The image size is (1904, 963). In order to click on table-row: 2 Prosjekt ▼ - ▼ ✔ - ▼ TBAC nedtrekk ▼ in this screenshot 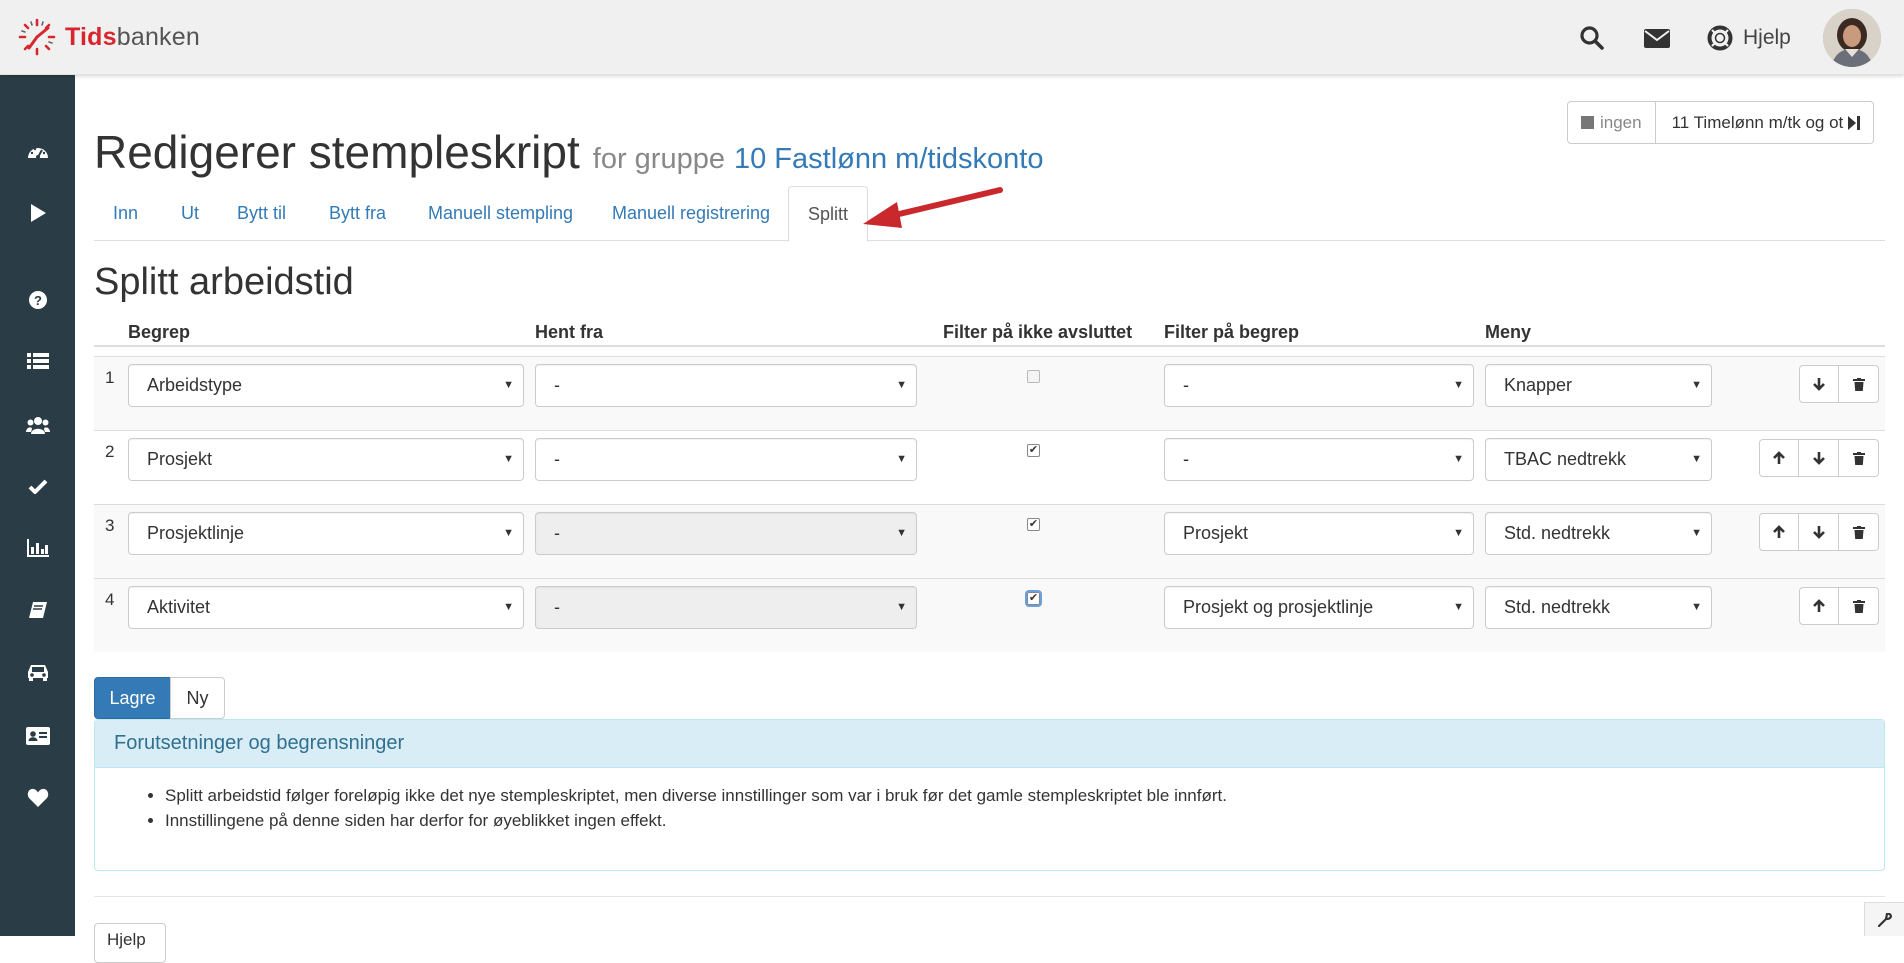, I will do `click(989, 467)`.